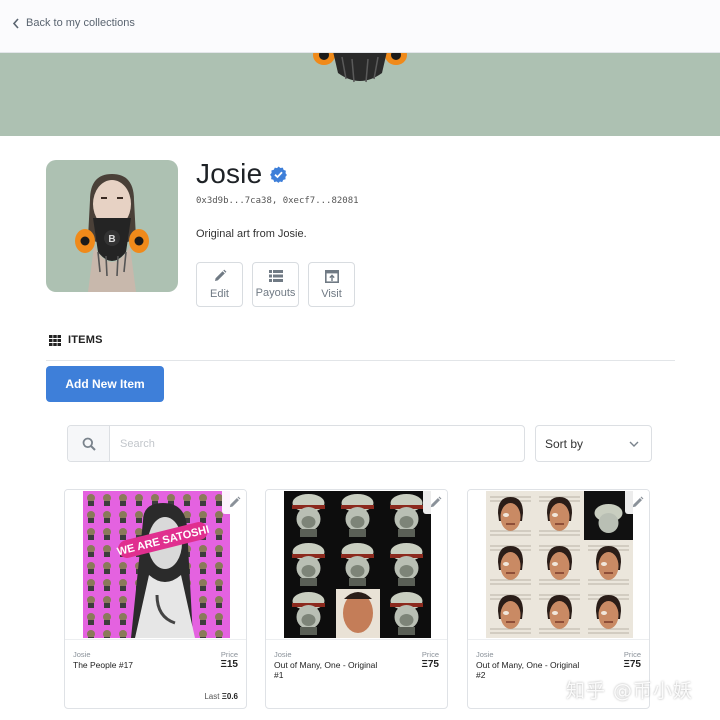 The width and height of the screenshot is (720, 720). I want to click on add-new-item-button: Add New Item, so click(105, 384).